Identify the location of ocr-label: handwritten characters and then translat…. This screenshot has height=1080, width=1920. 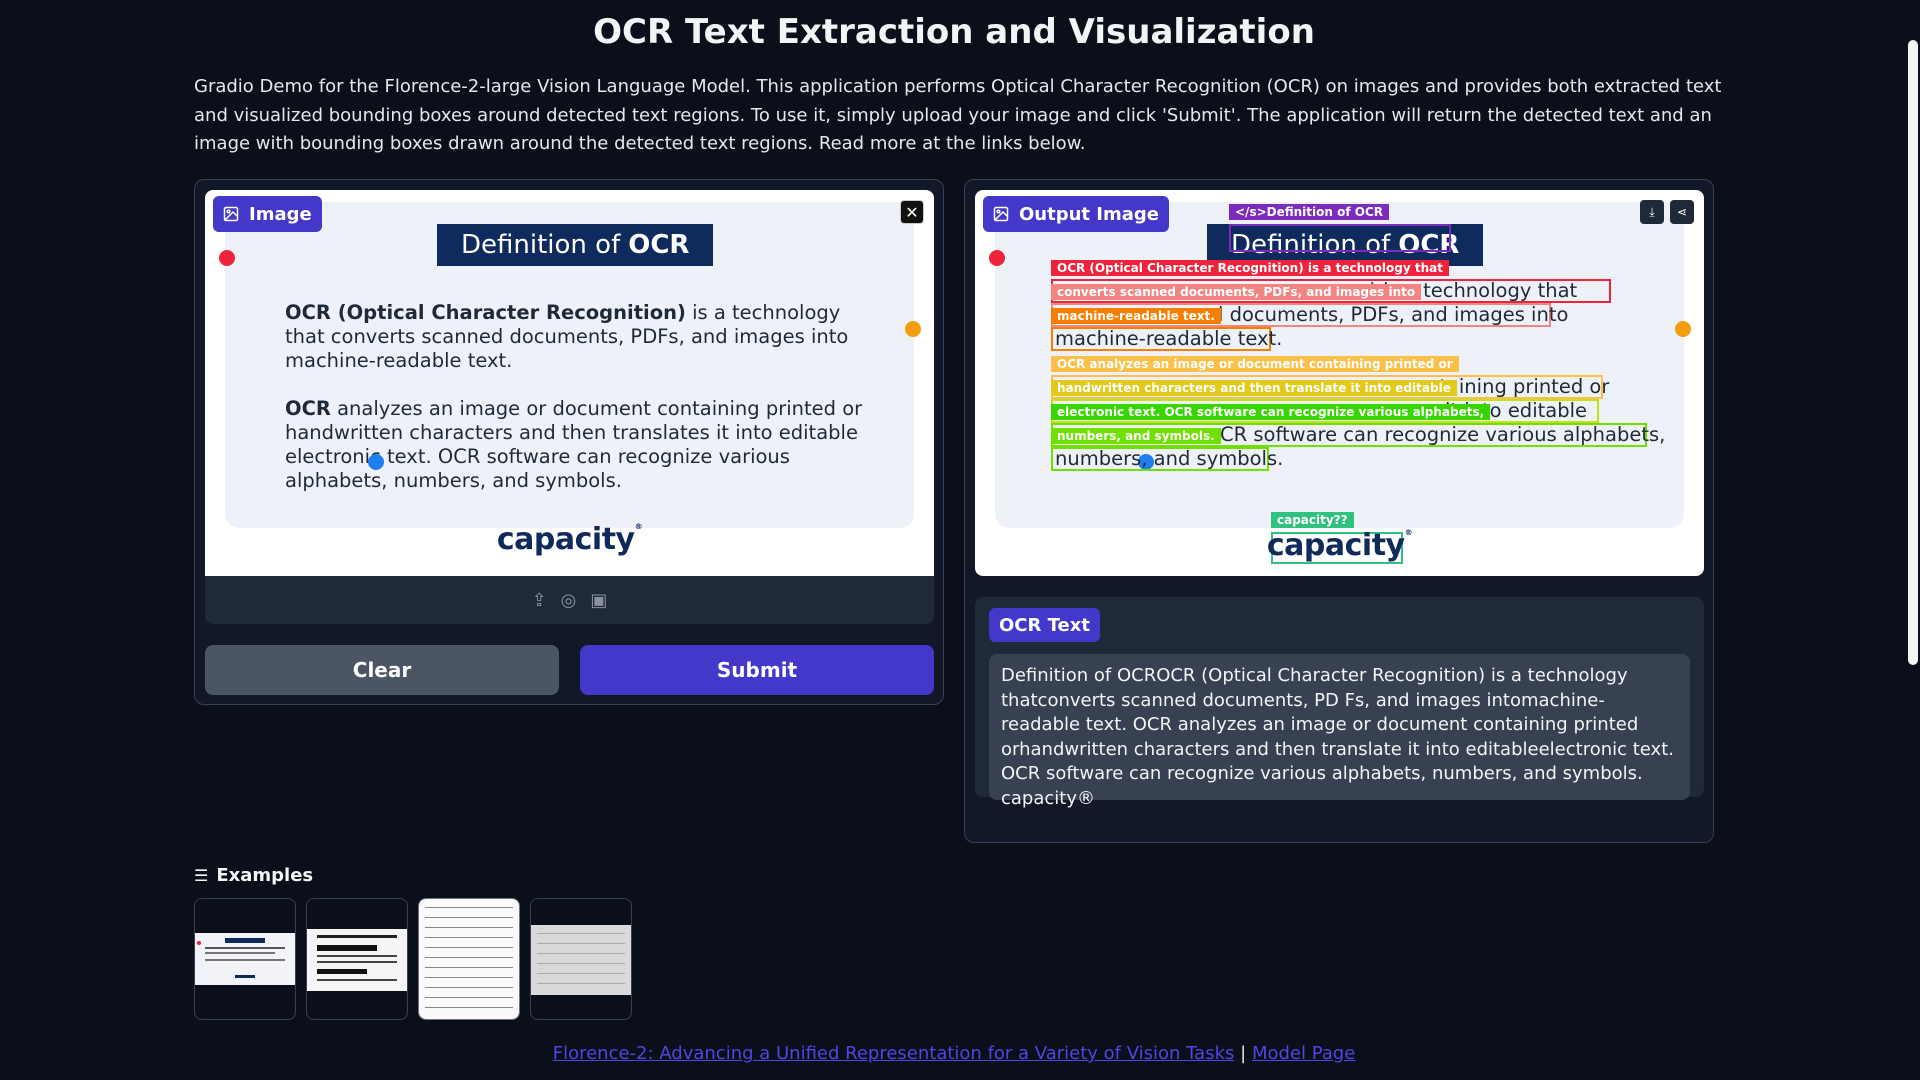
(1254, 388).